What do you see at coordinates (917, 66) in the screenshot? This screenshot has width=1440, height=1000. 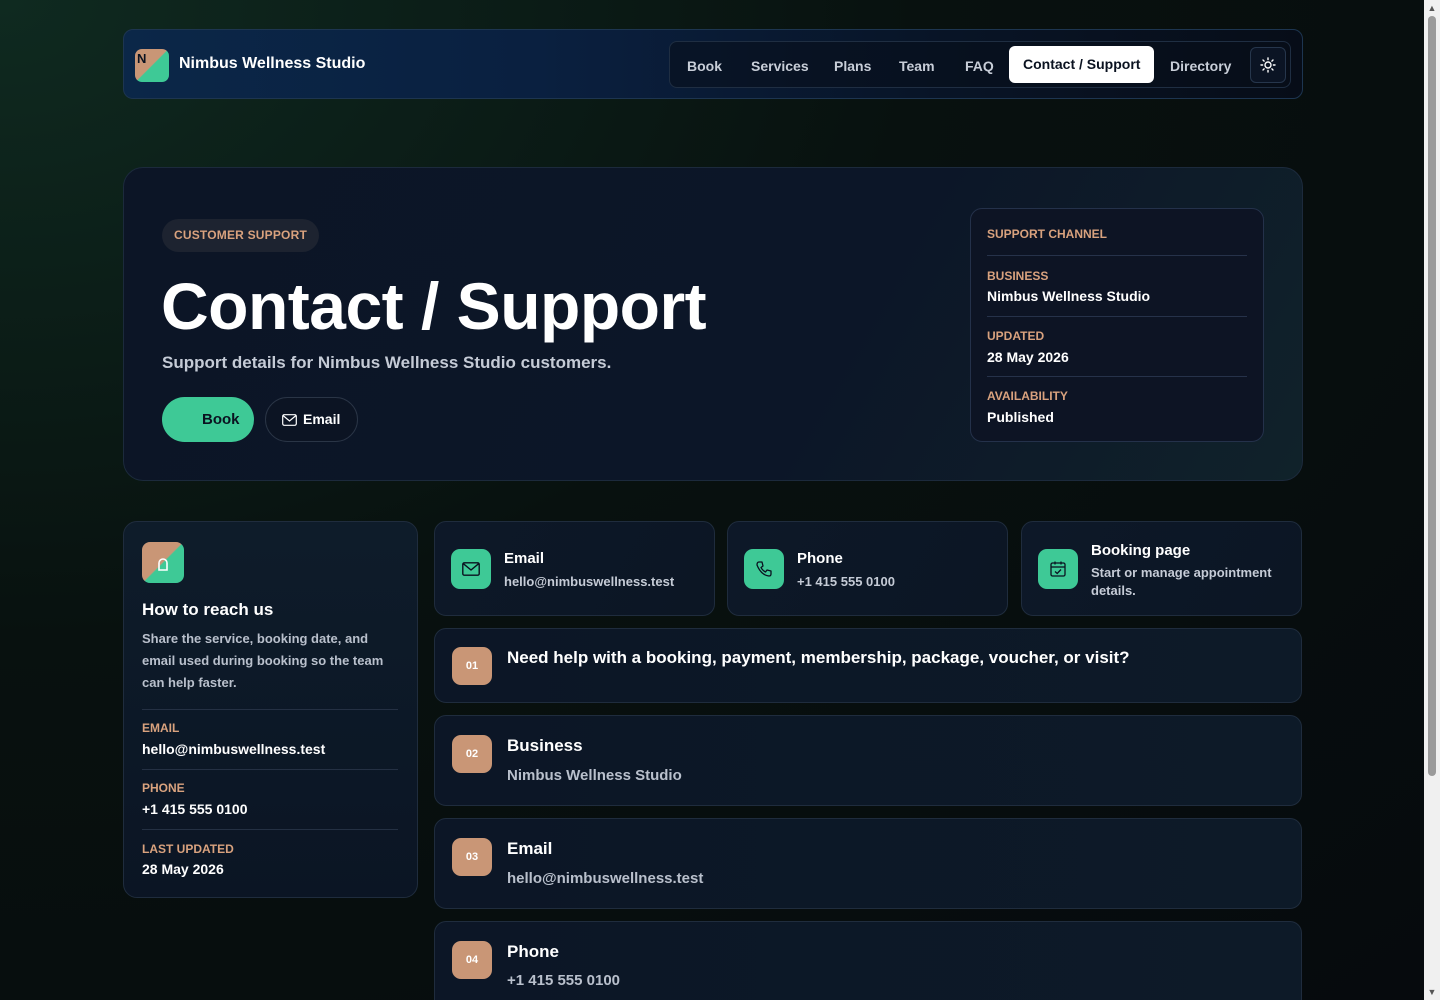 I see `nav-team: Team` at bounding box center [917, 66].